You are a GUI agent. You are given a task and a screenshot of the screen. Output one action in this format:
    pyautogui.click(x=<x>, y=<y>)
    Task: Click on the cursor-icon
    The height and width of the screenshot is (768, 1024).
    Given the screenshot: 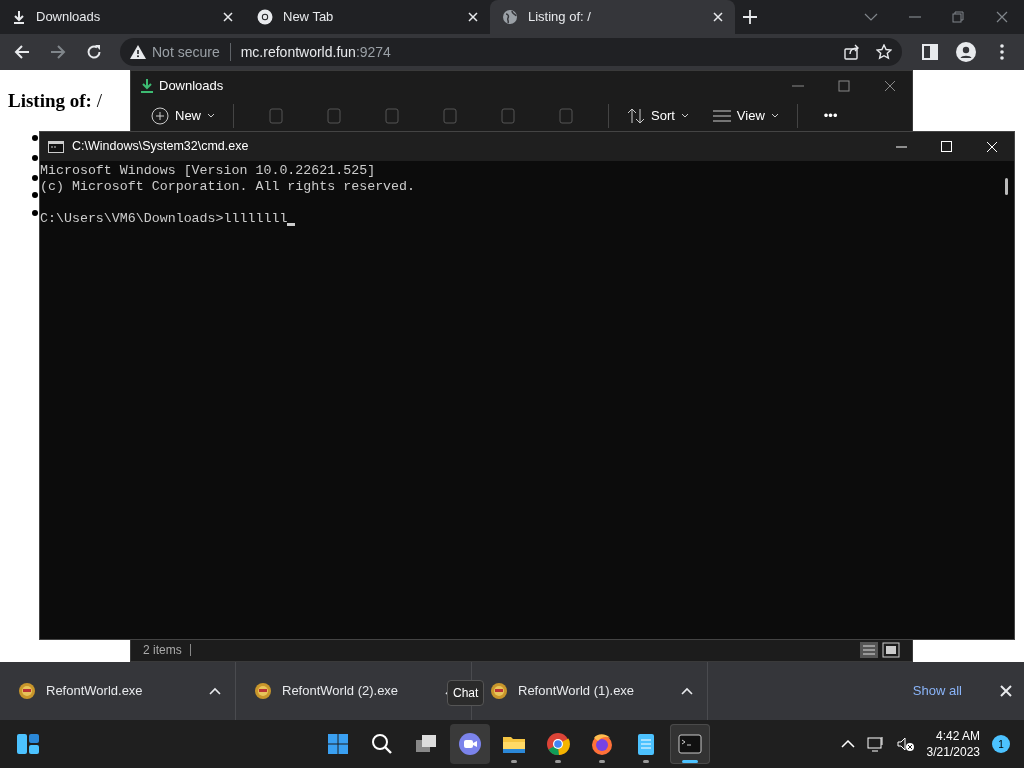 What is the action you would take?
    pyautogui.click(x=291, y=224)
    